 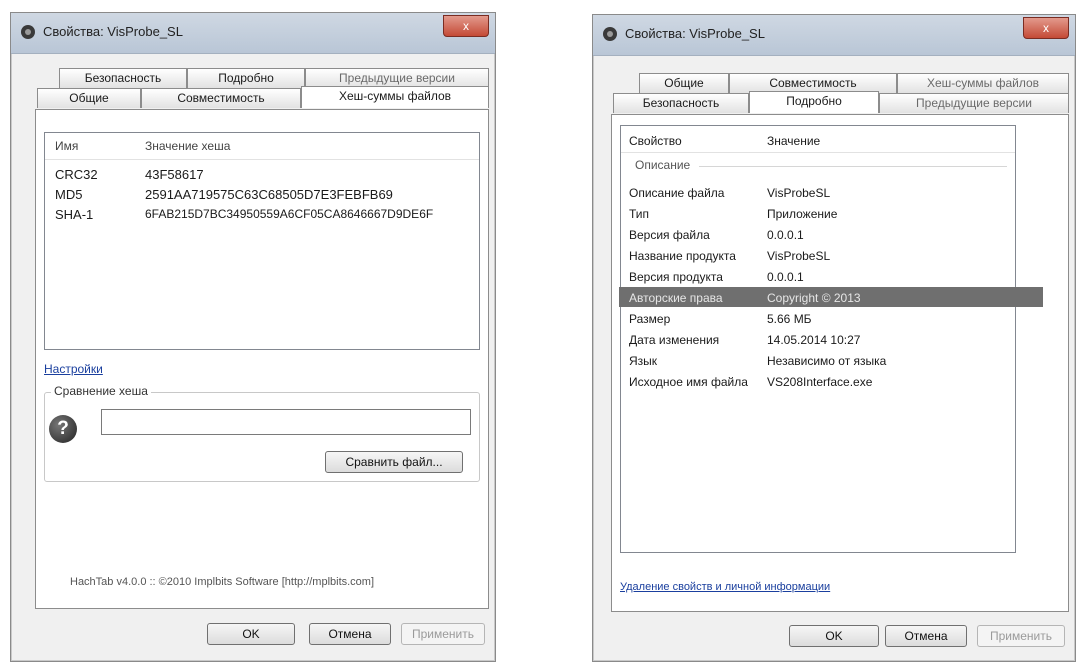 I want to click on property-row: Исходное имя файла VS208Interface.exe, so click(x=818, y=381).